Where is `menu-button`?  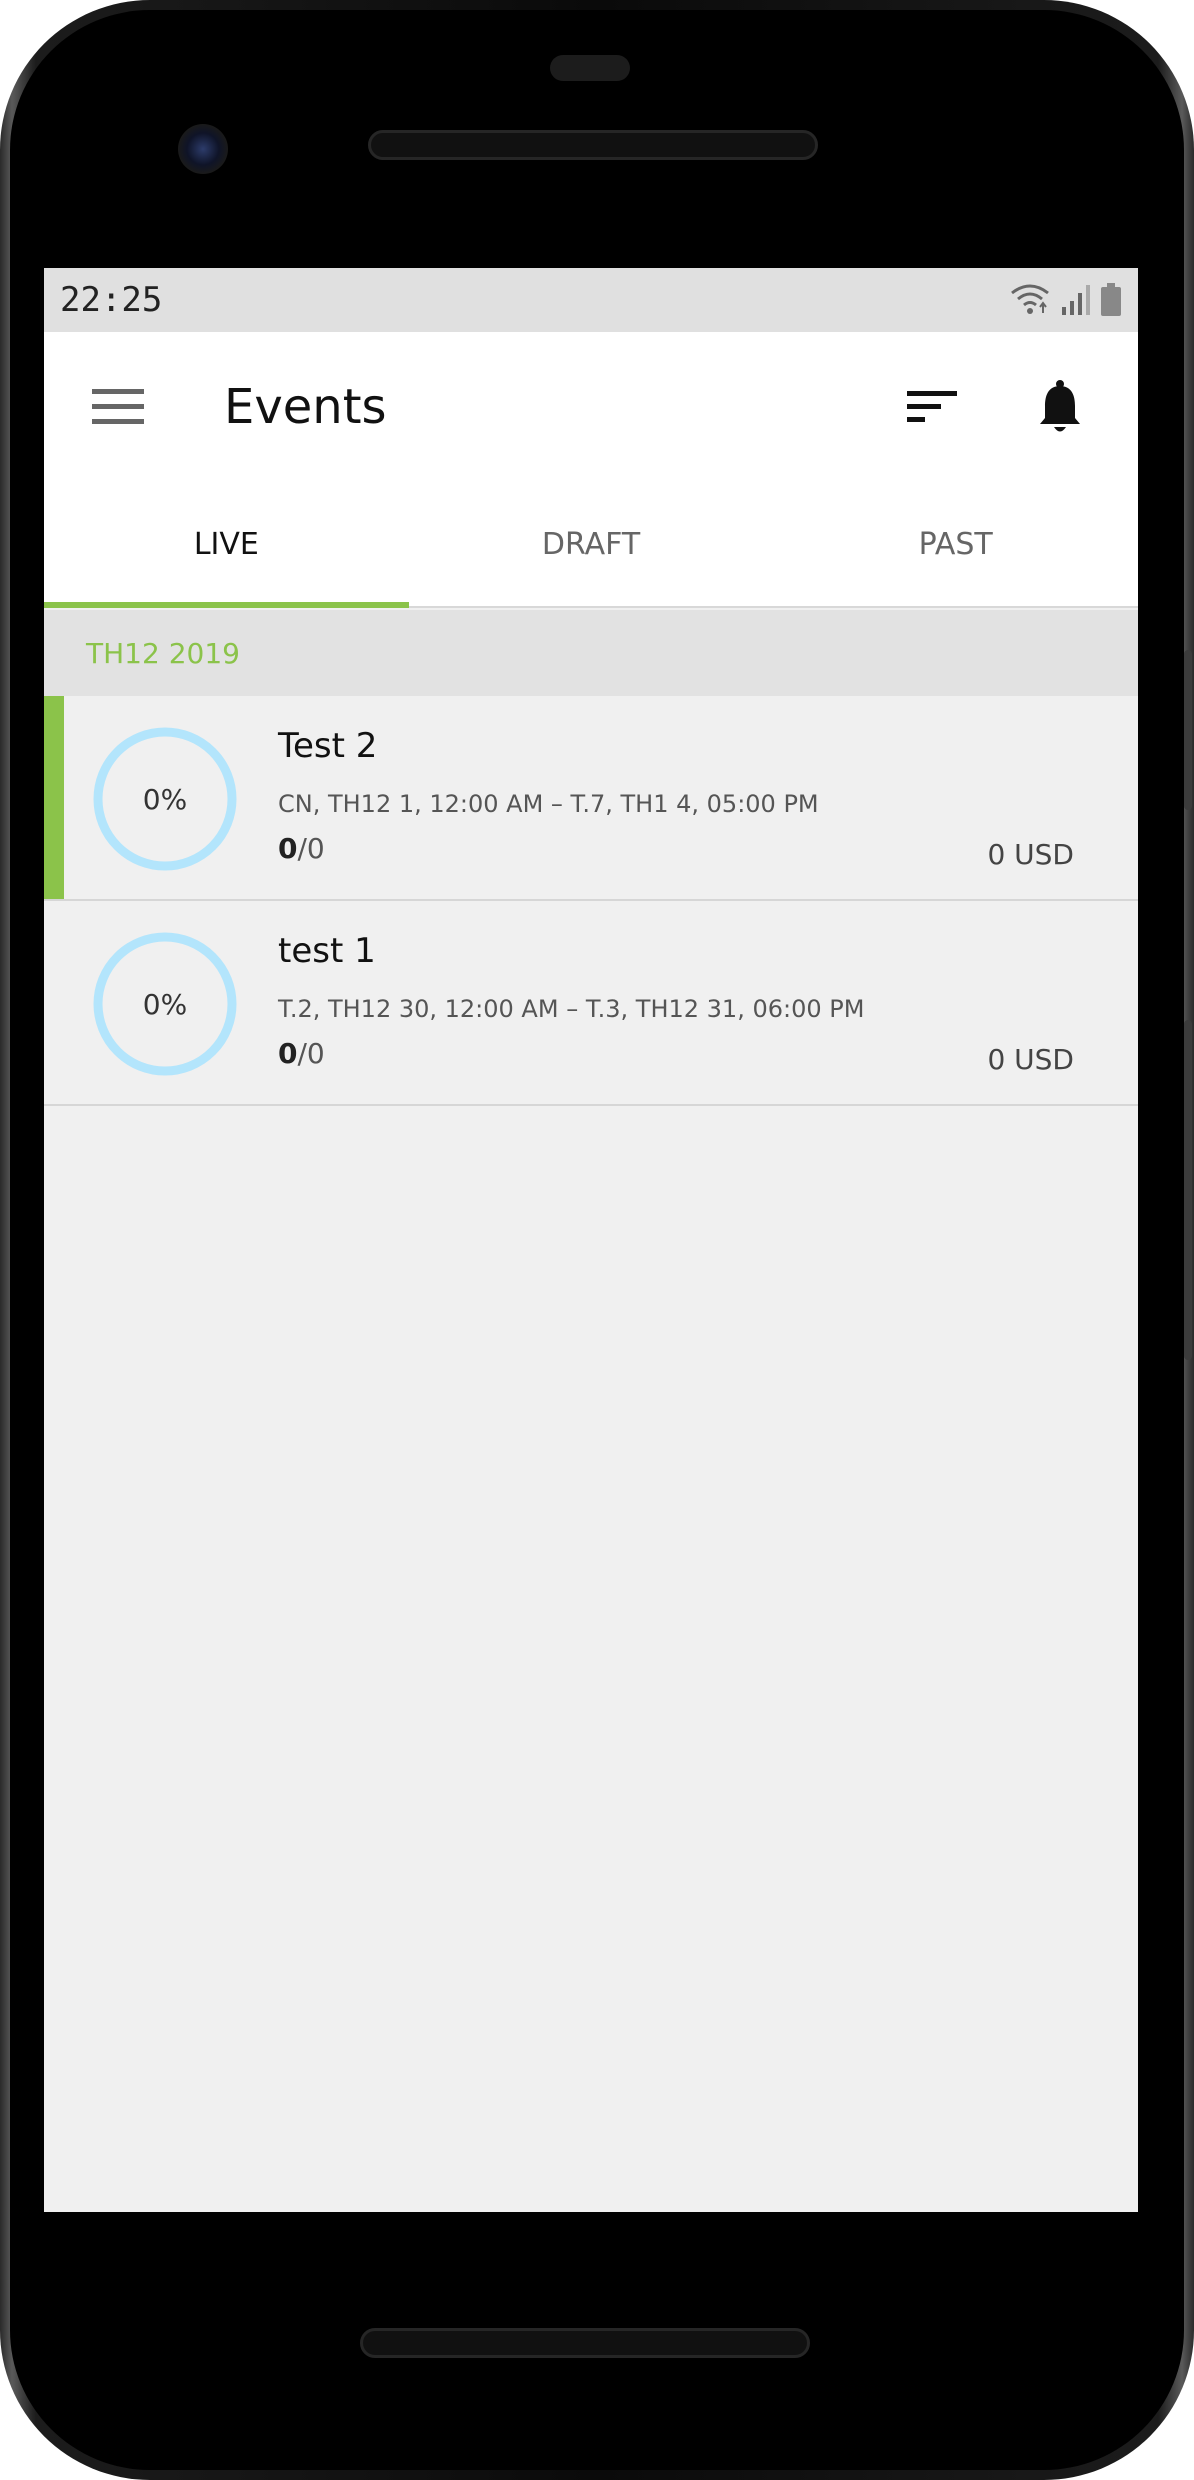
menu-button is located at coordinates (134, 407).